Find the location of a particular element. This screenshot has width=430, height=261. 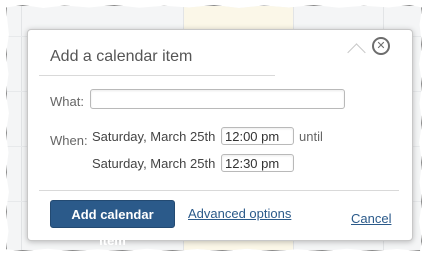

cancel-link: Cancel is located at coordinates (371, 218).